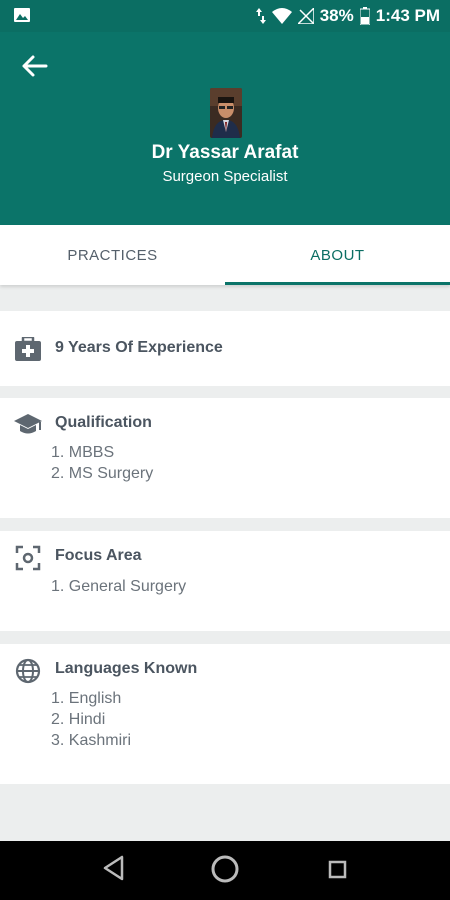 This screenshot has height=900, width=450. What do you see at coordinates (225, 176) in the screenshot?
I see `doctor-specialty: Surgeon Specialist` at bounding box center [225, 176].